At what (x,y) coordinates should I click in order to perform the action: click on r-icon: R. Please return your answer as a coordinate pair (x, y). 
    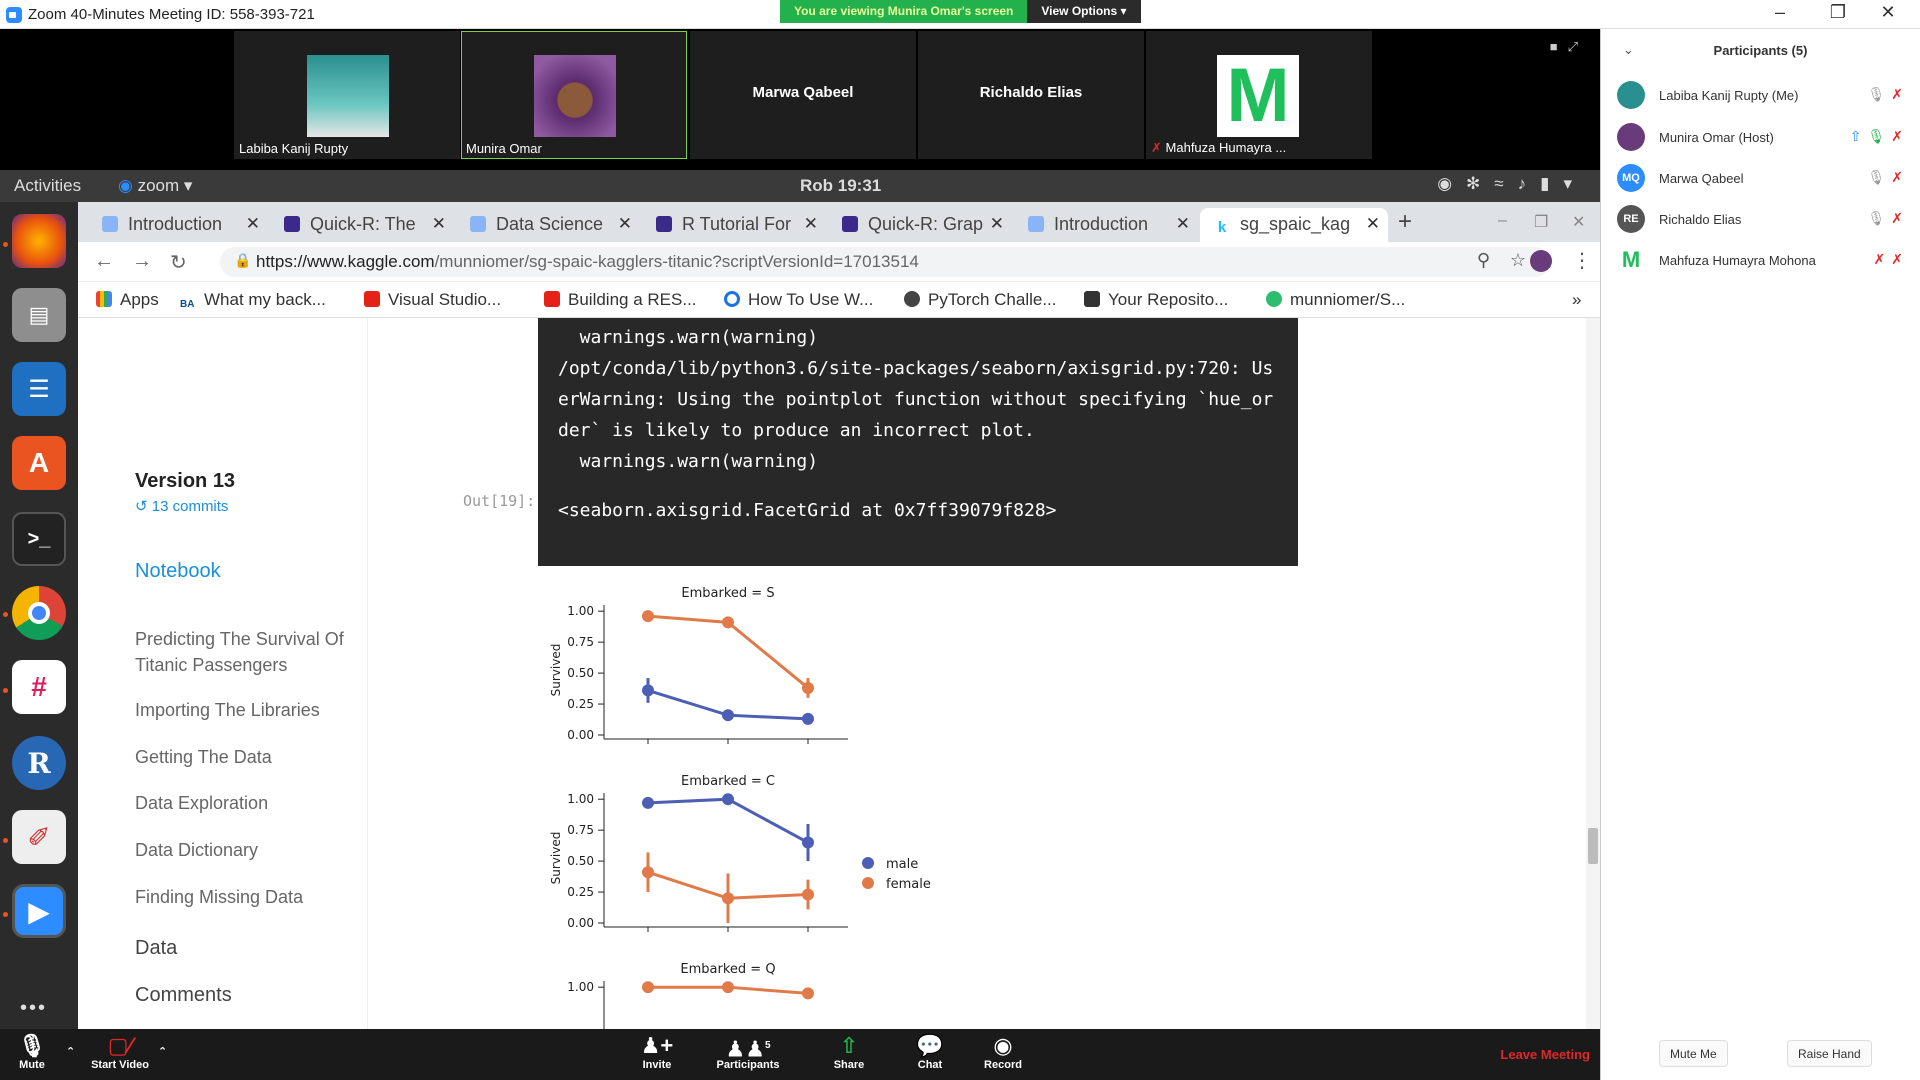
    Looking at the image, I should click on (39, 763).